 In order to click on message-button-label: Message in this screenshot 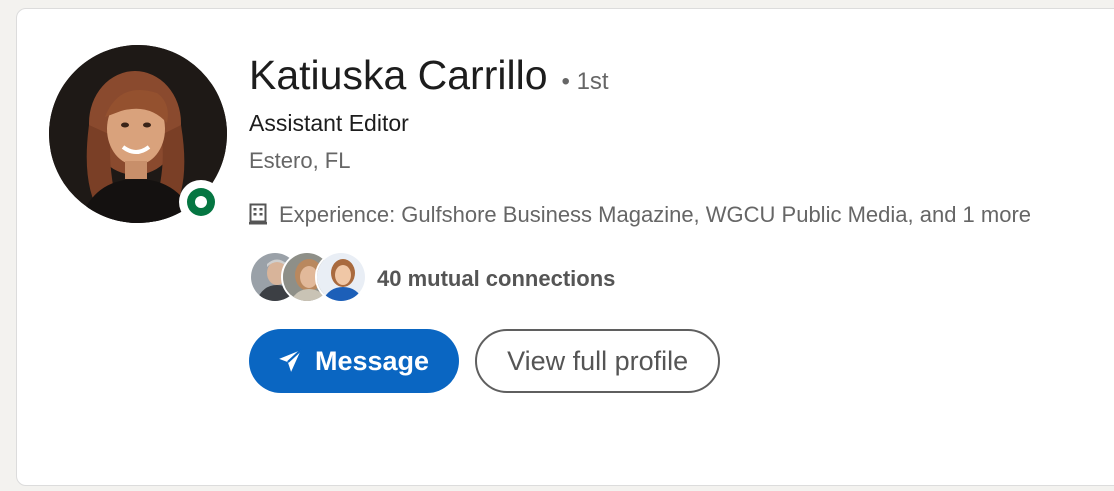, I will do `click(372, 360)`.